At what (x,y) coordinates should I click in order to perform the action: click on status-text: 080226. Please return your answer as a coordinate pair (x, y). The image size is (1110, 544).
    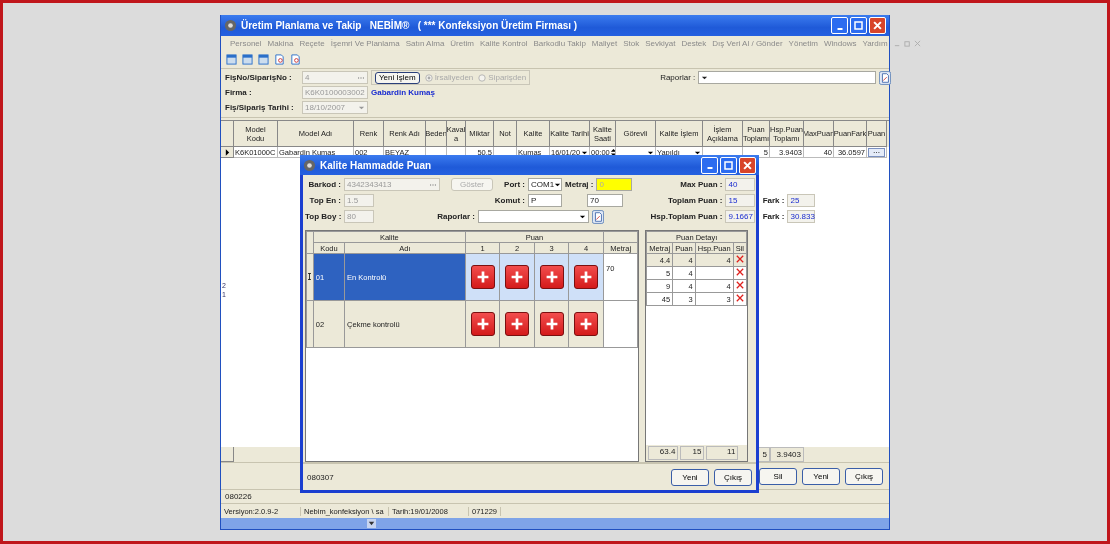
    Looking at the image, I should click on (238, 496).